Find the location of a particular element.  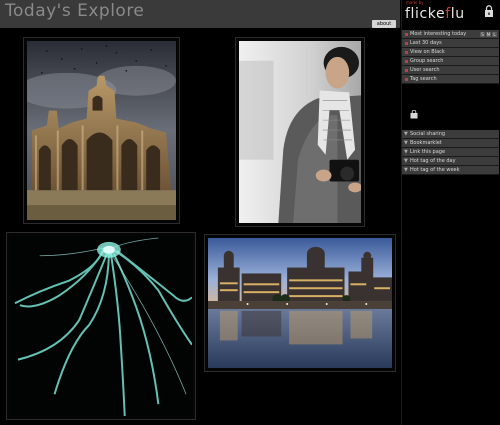

hot-tag-day-item: ▼ Hot tag of the day is located at coordinates (450, 161).